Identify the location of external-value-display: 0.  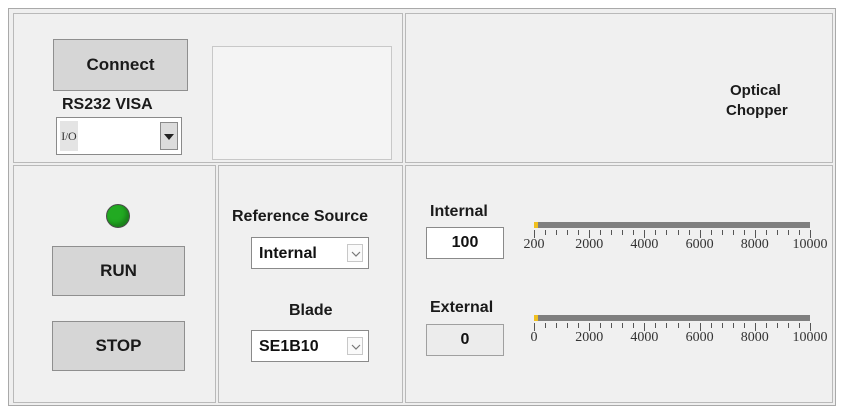
(465, 340).